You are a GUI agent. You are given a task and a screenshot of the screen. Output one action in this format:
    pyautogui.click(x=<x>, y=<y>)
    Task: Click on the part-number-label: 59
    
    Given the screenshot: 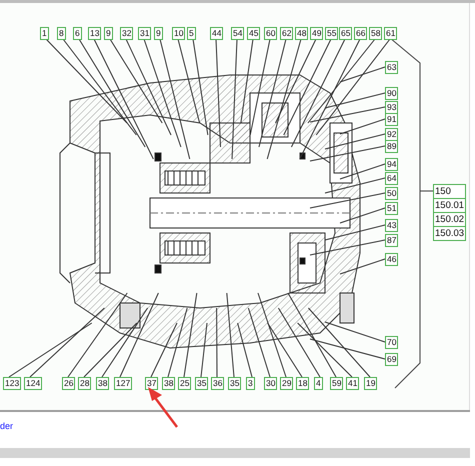 What is the action you would take?
    pyautogui.click(x=337, y=383)
    